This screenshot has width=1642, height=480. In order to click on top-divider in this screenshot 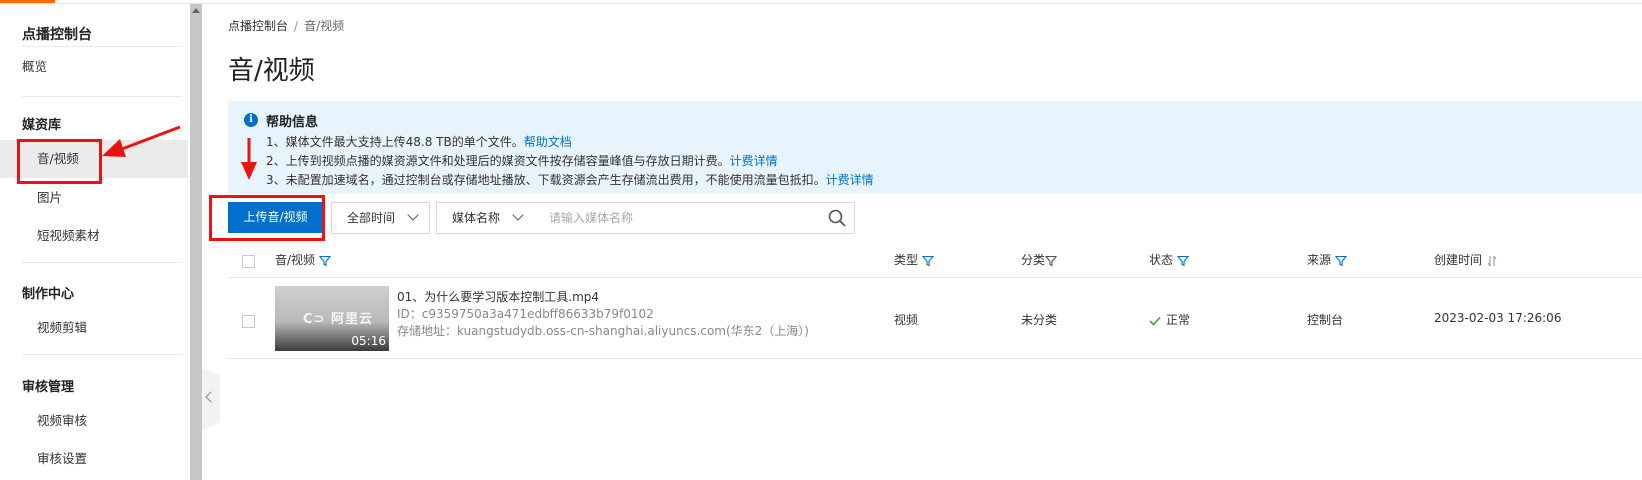, I will do `click(821, 3)`.